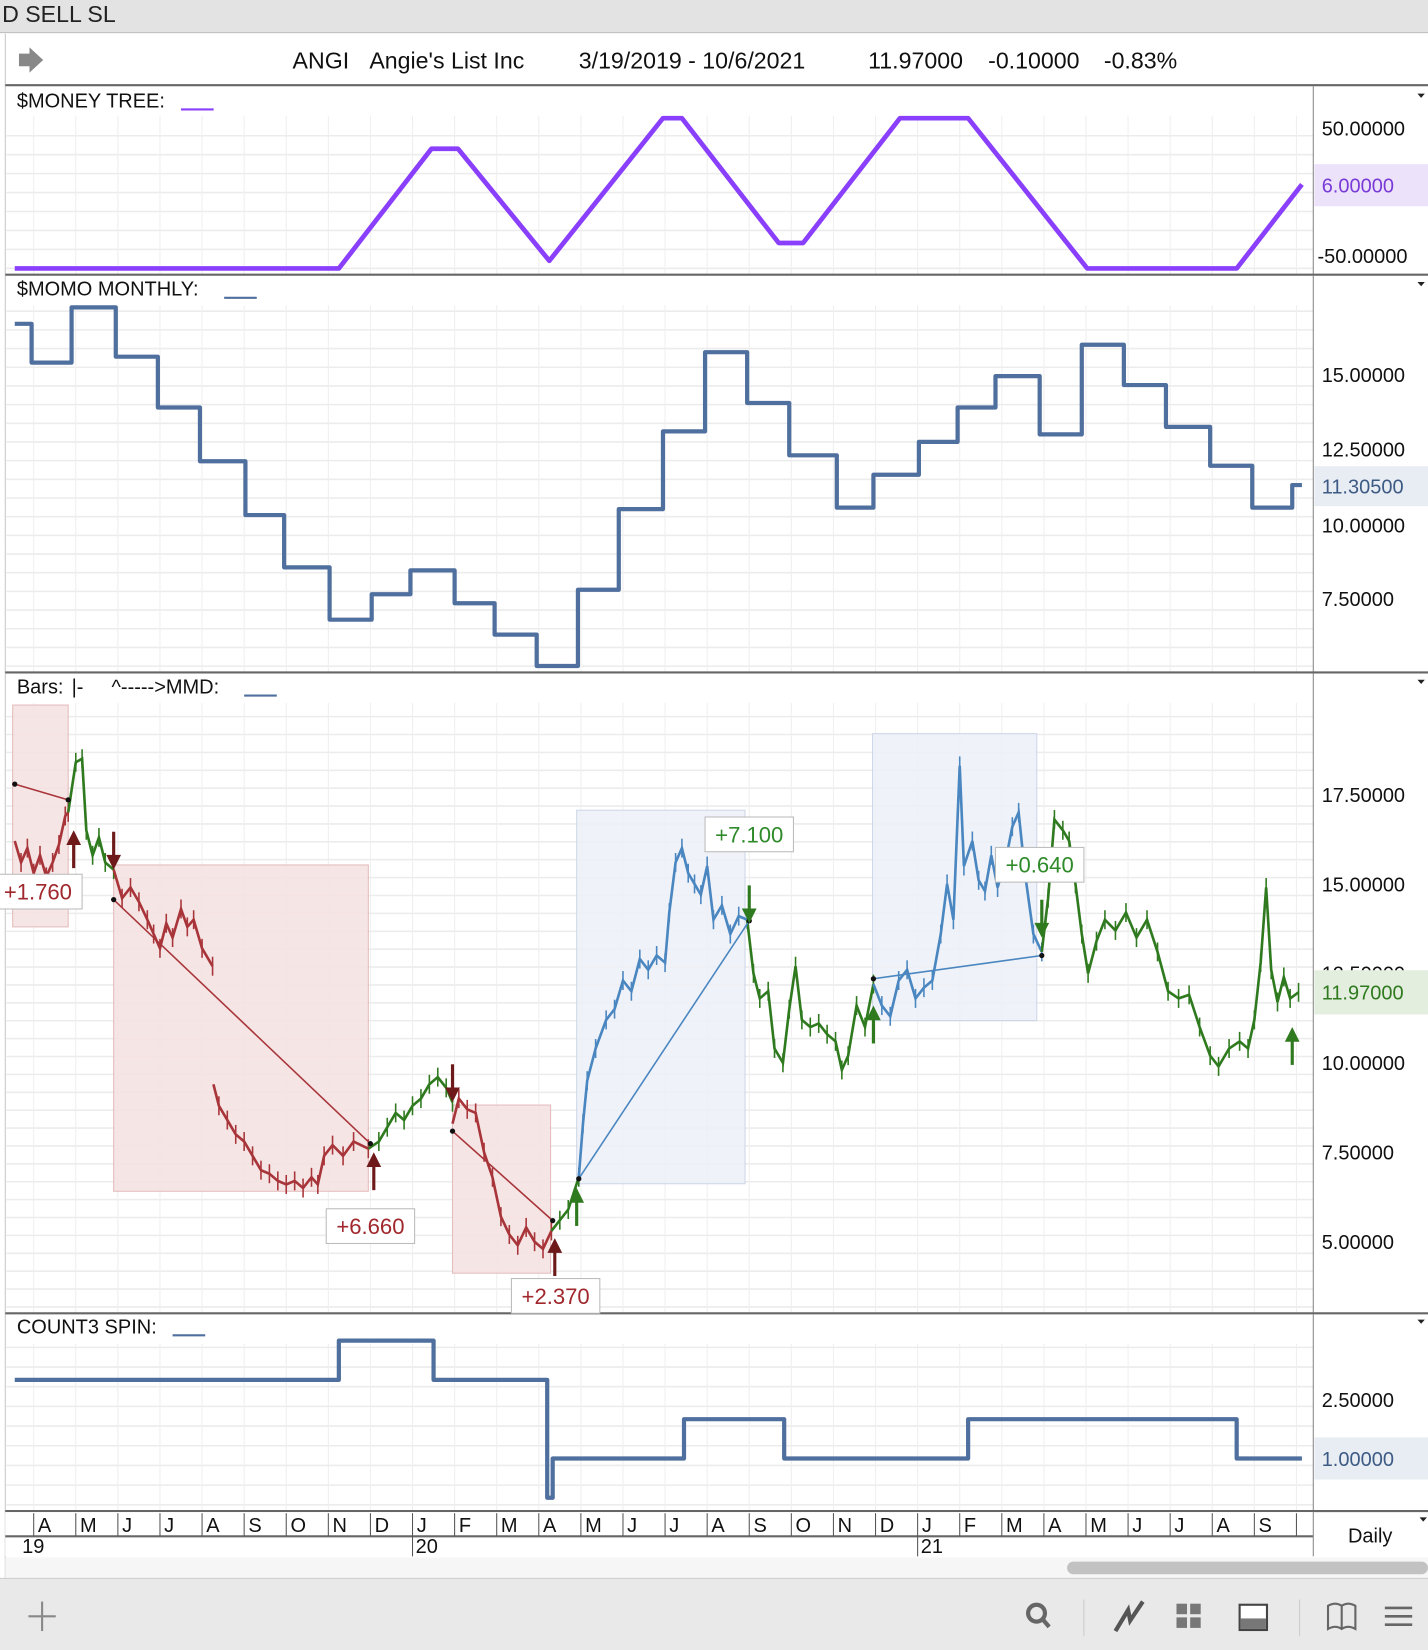  Describe the element at coordinates (1358, 187) in the screenshot. I see `money-tree-current-value: 6.00000` at that location.